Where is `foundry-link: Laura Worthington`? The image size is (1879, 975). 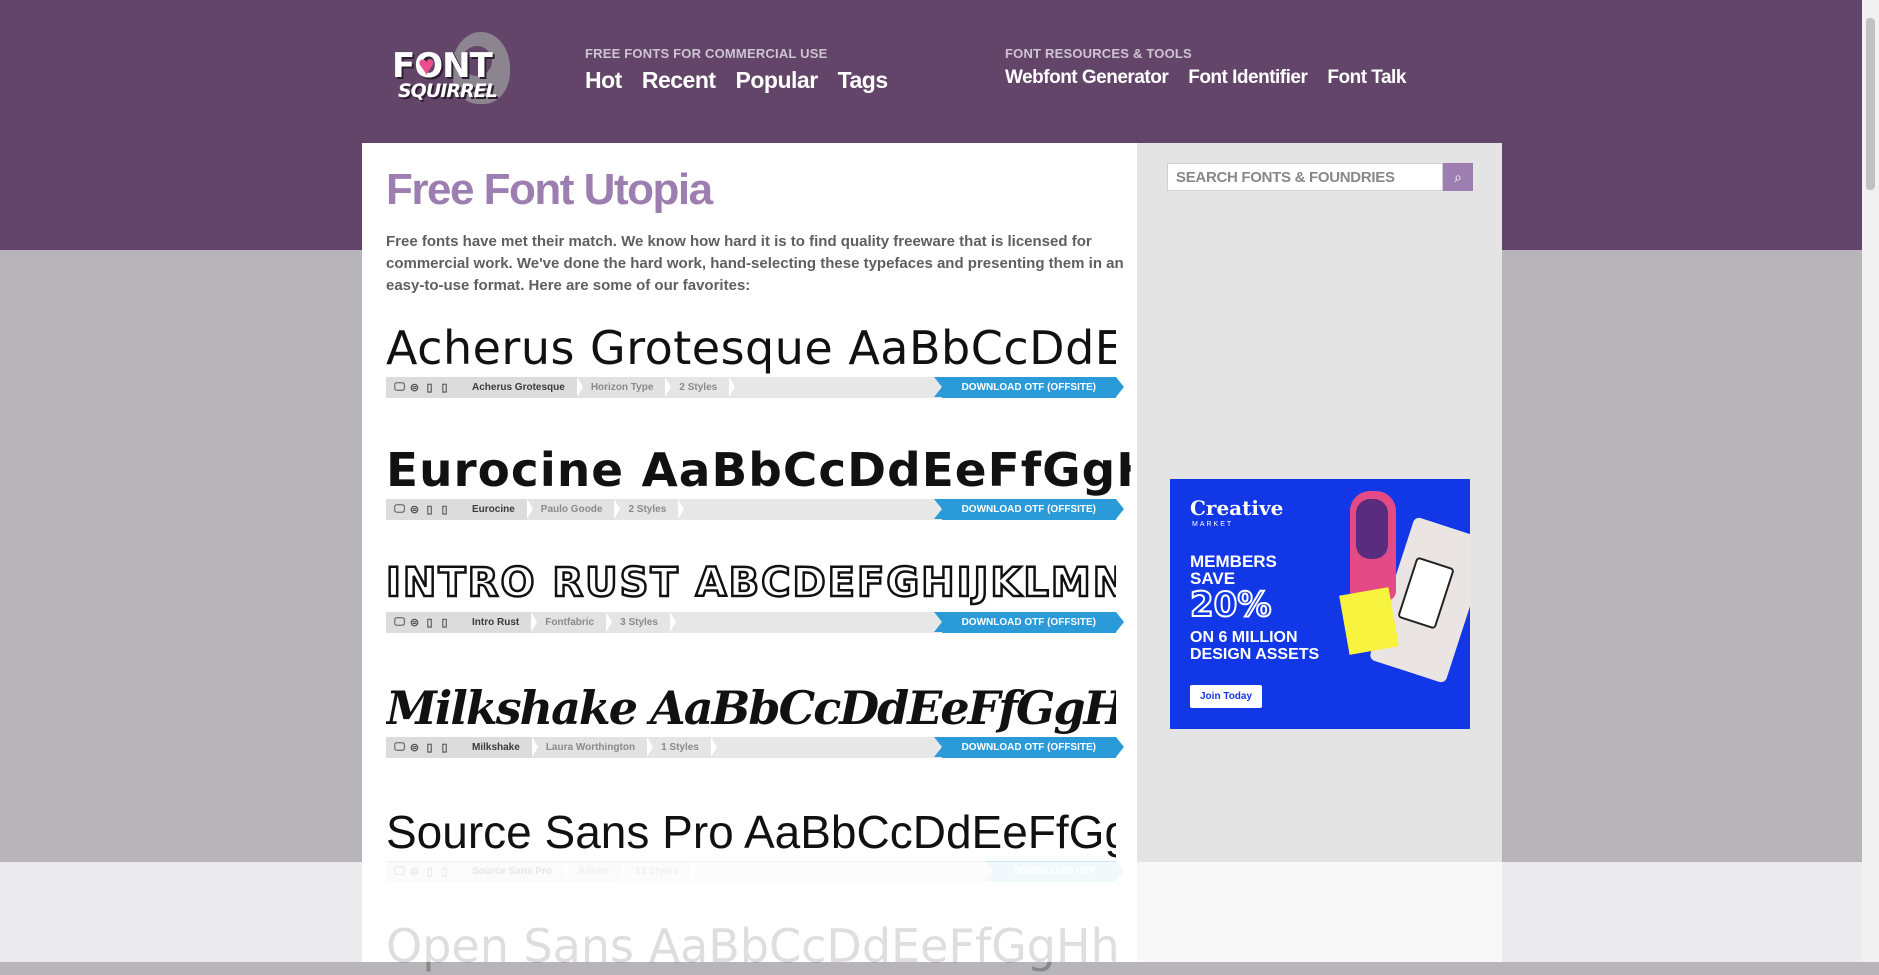
foundry-link: Laura Worthington is located at coordinates (592, 747).